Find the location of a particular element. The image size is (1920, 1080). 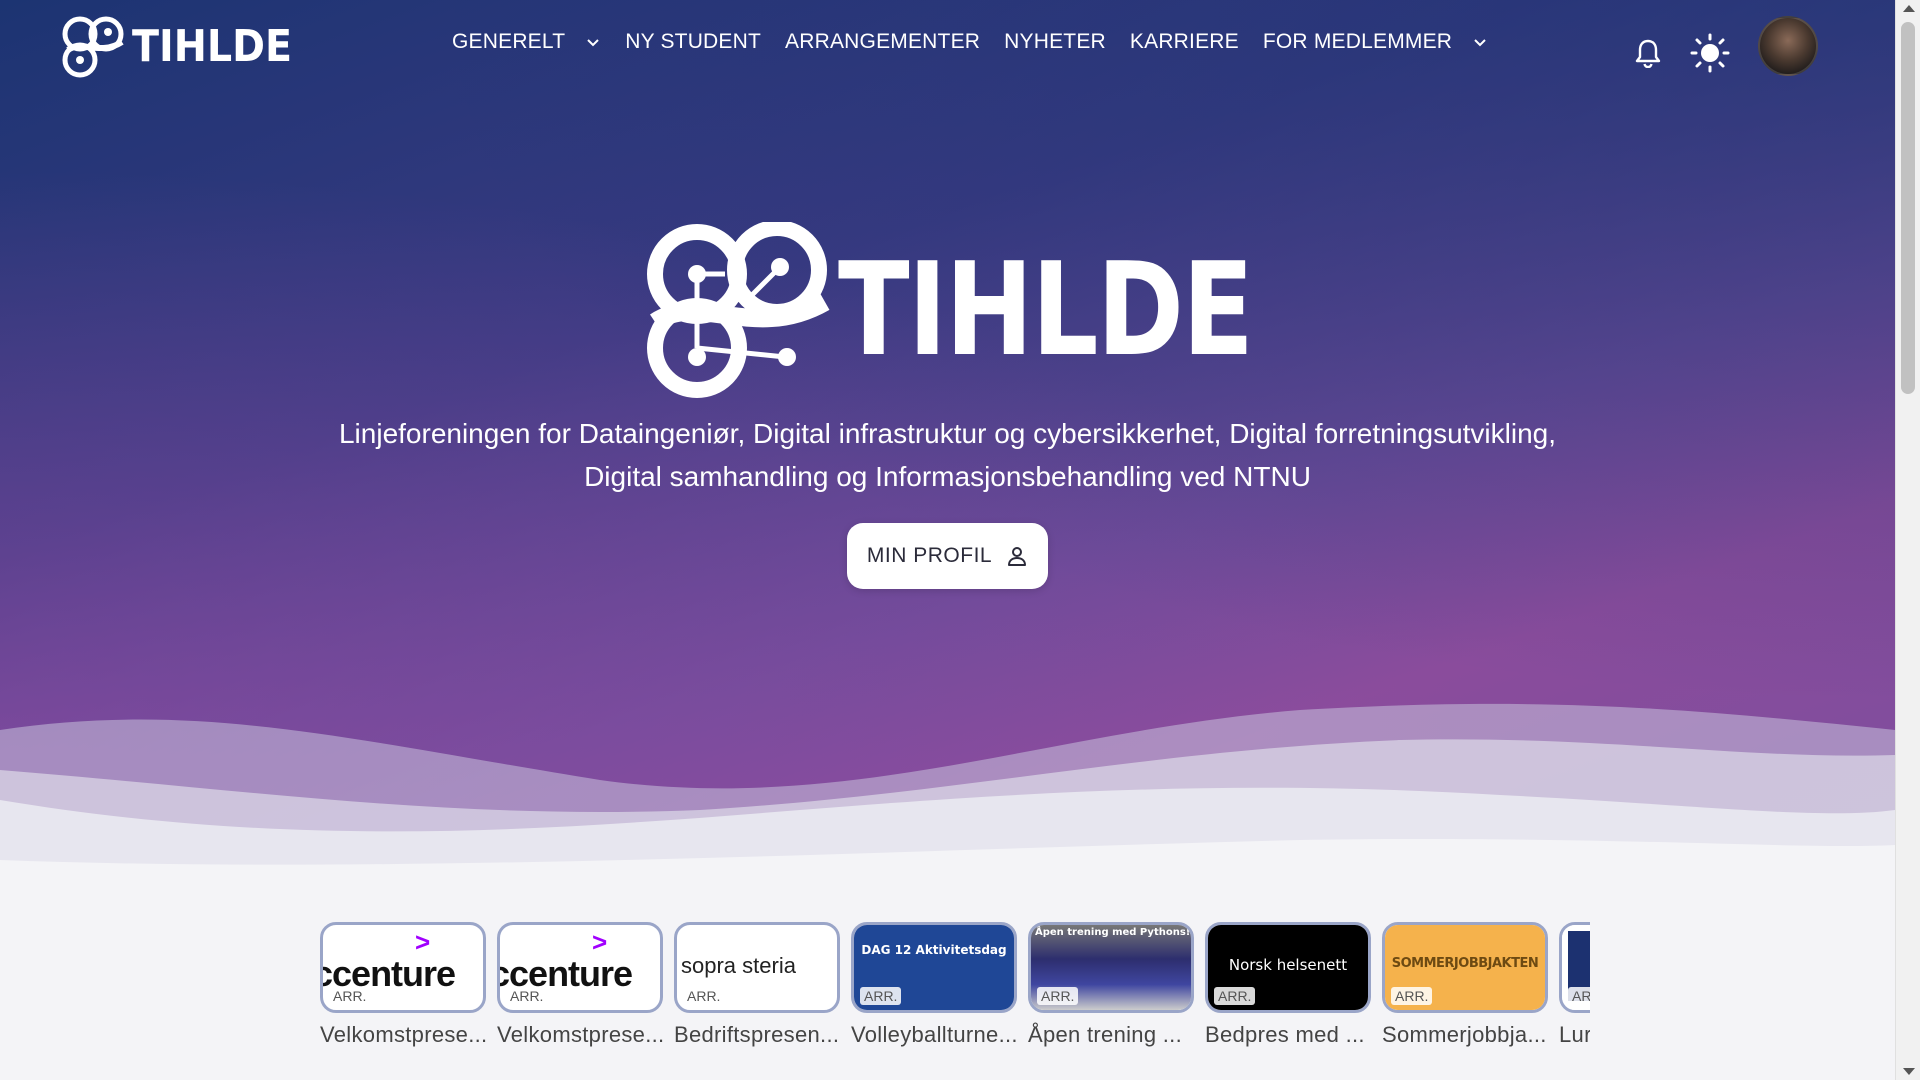

nav-item-label: NY STUDENT is located at coordinates (693, 41).